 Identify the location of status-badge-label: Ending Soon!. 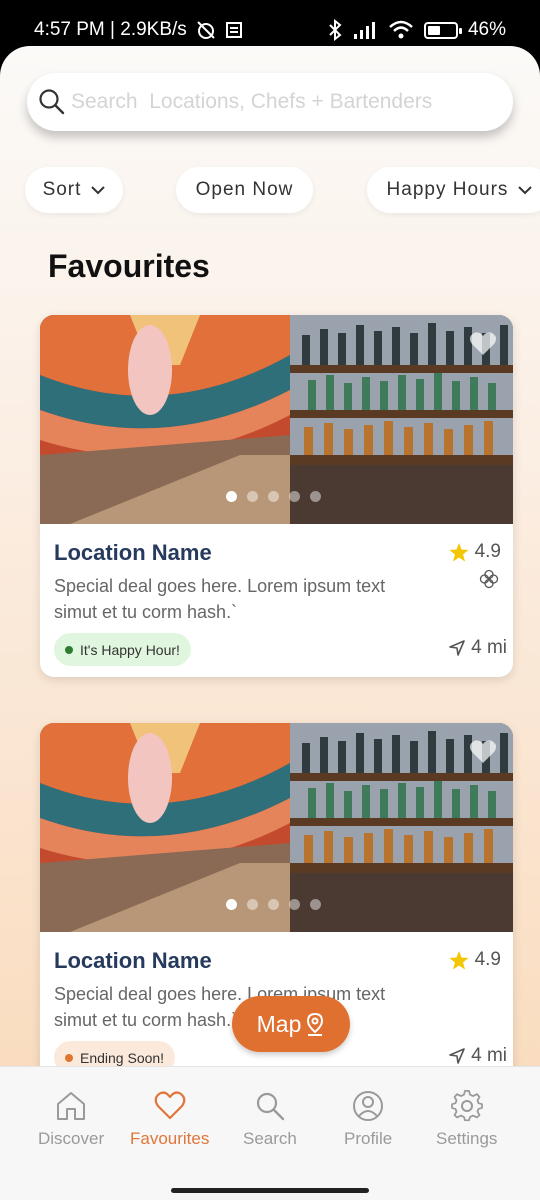
(122, 1057).